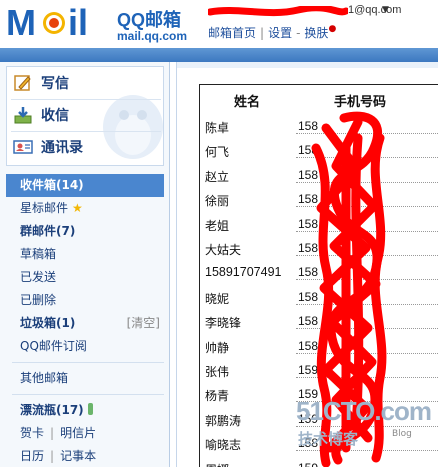  I want to click on folder-drafts: 草稿箱, so click(85, 254).